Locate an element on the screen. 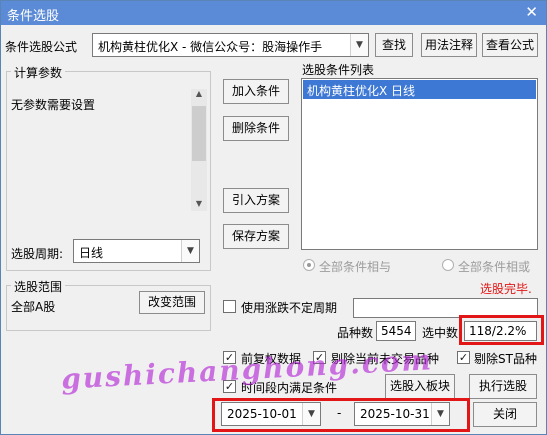 This screenshot has width=547, height=435. add-condition-button: 加入条件 is located at coordinates (256, 91).